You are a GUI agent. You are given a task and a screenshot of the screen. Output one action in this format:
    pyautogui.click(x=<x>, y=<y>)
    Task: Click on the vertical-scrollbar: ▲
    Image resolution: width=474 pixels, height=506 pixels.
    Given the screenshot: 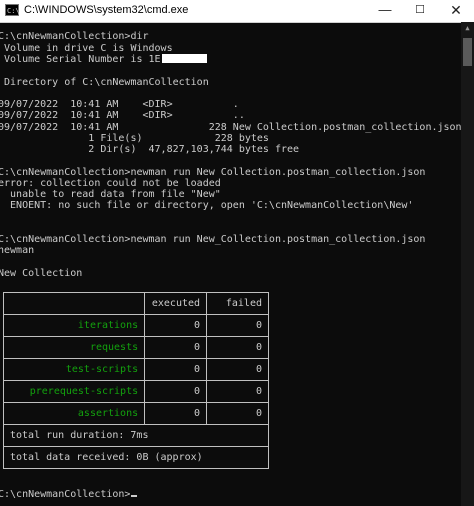 What is the action you would take?
    pyautogui.click(x=467, y=264)
    